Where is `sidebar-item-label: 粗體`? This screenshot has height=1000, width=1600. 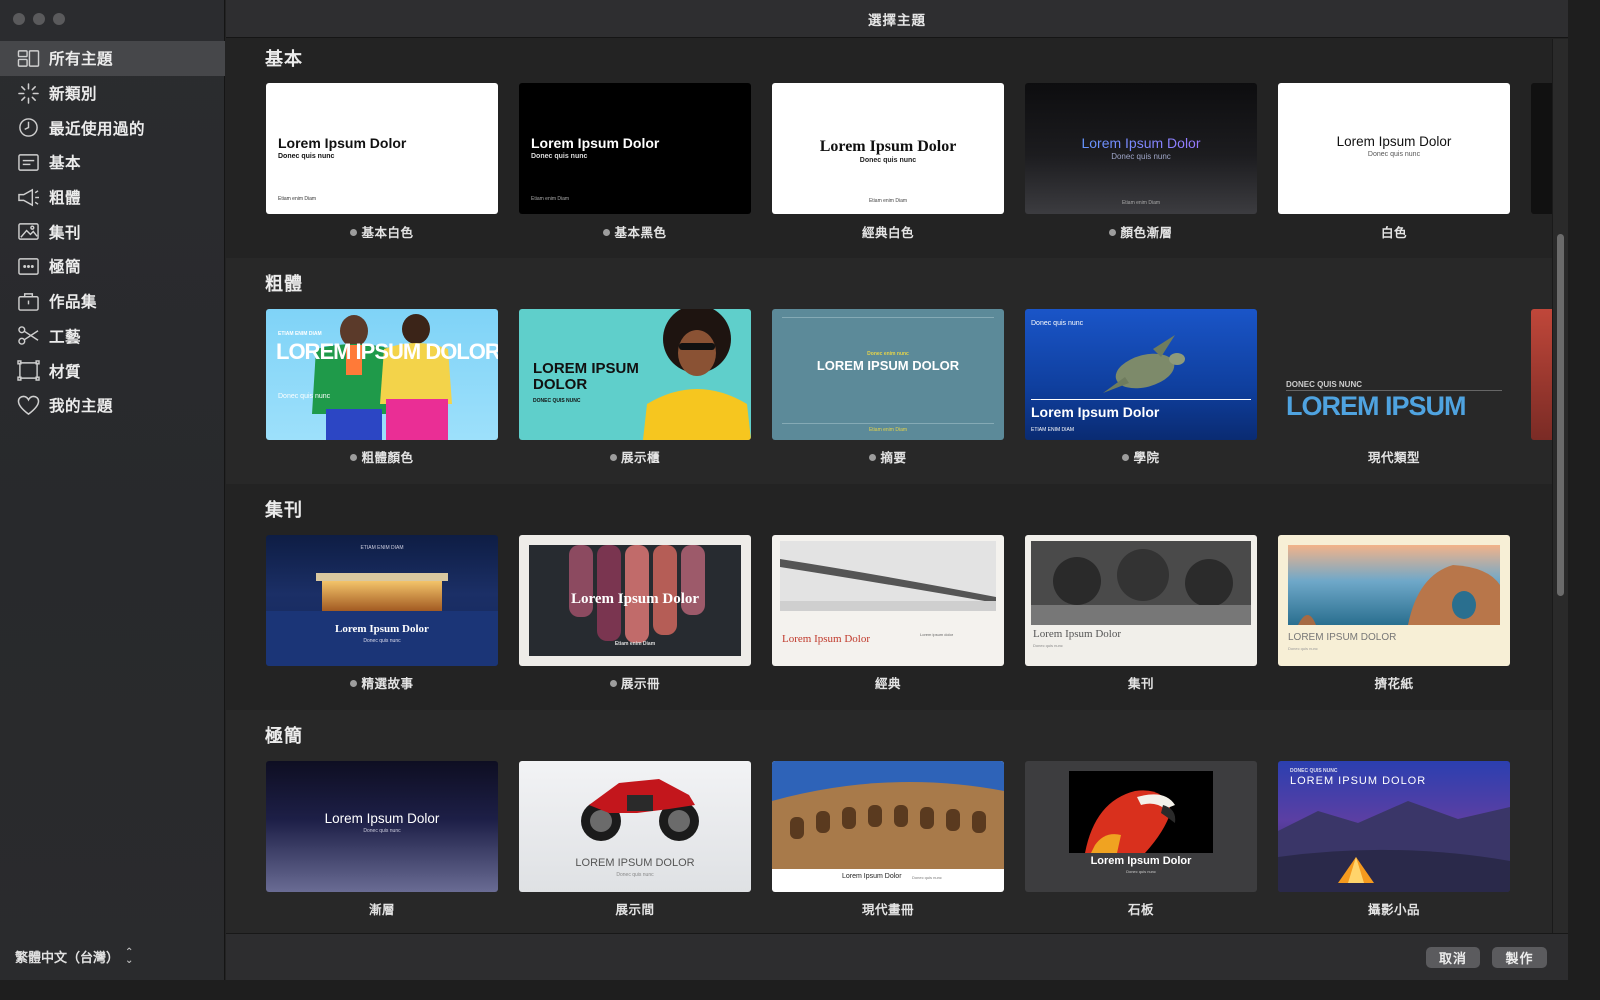 sidebar-item-label: 粗體 is located at coordinates (65, 198).